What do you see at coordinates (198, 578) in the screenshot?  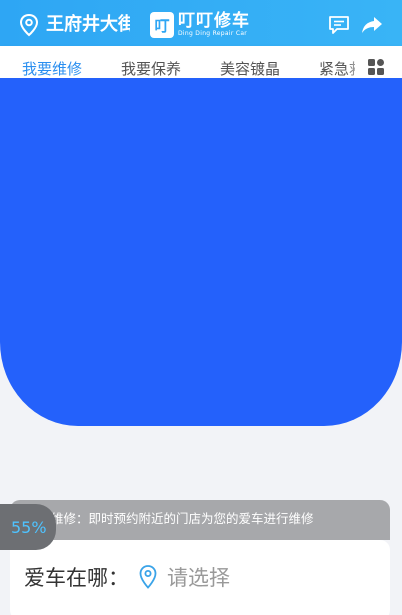 I see `car-location-select: 请选择` at bounding box center [198, 578].